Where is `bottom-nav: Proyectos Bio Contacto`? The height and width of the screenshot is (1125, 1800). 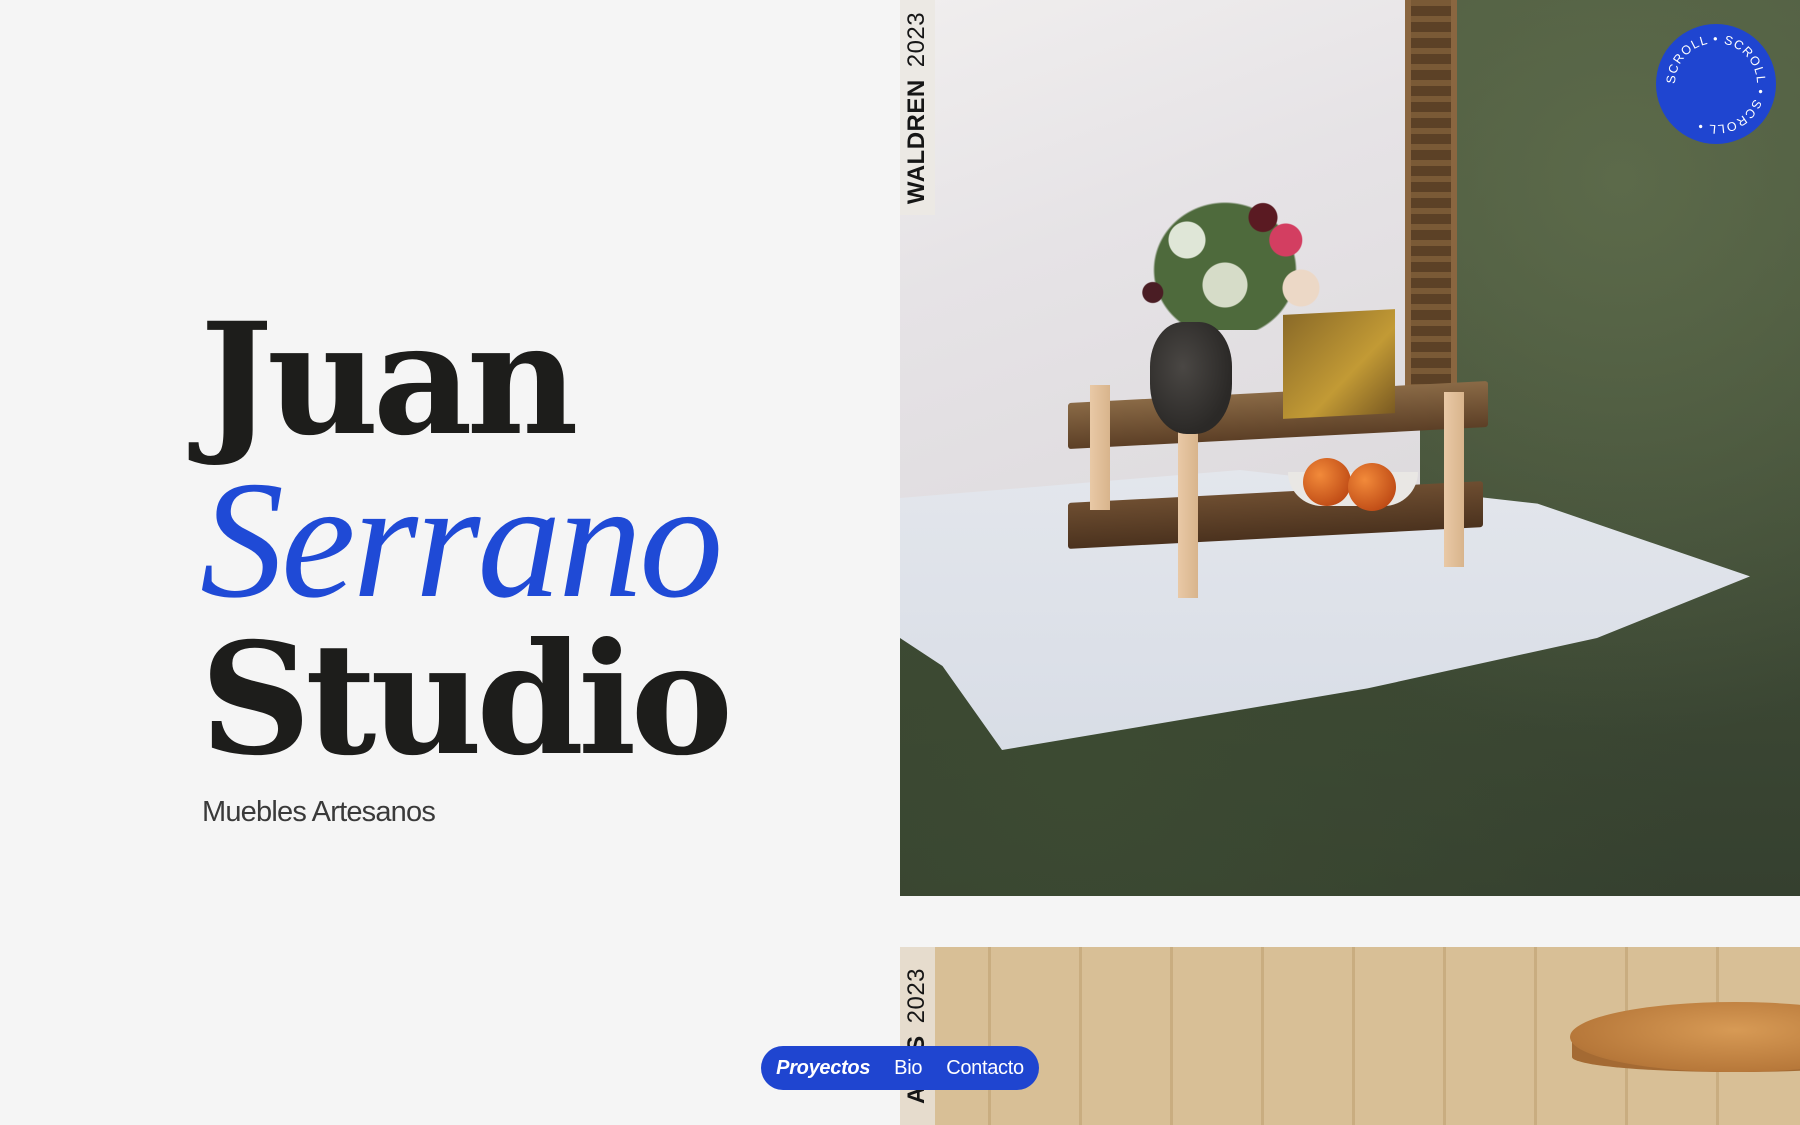 bottom-nav: Proyectos Bio Contacto is located at coordinates (900, 1068).